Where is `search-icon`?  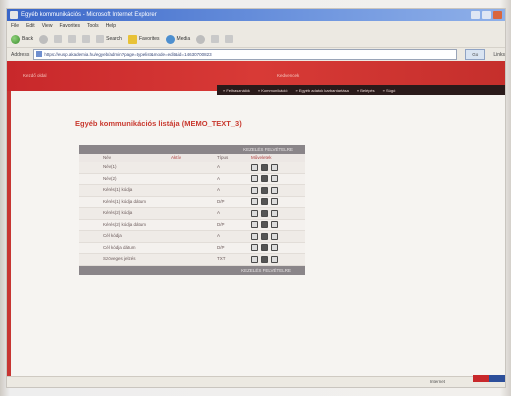
search-icon is located at coordinates (100, 39).